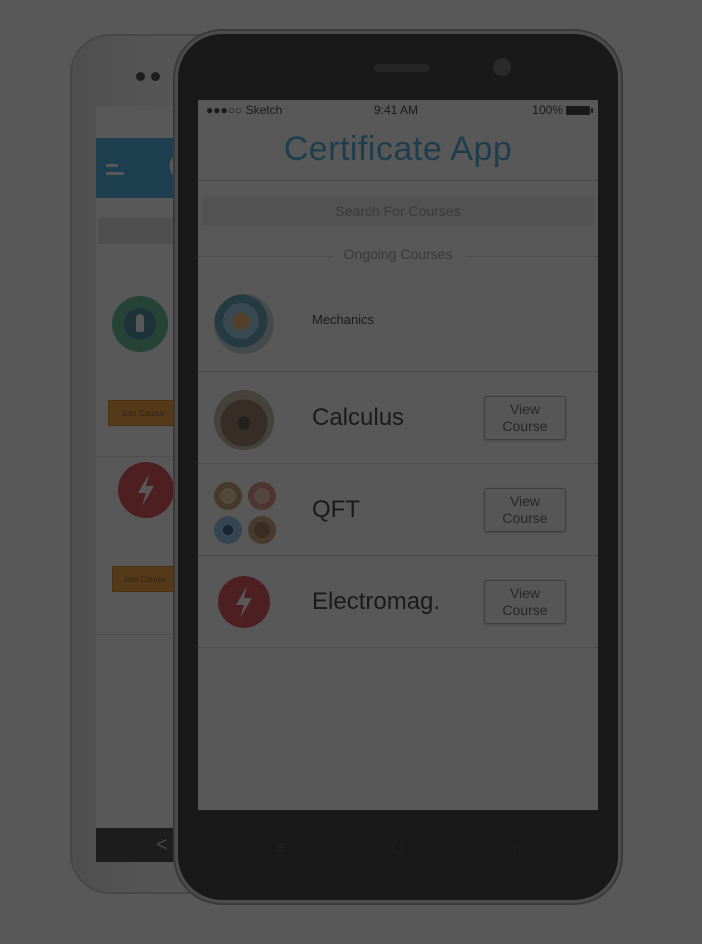  What do you see at coordinates (115, 172) in the screenshot?
I see `hamburger-menu-icon` at bounding box center [115, 172].